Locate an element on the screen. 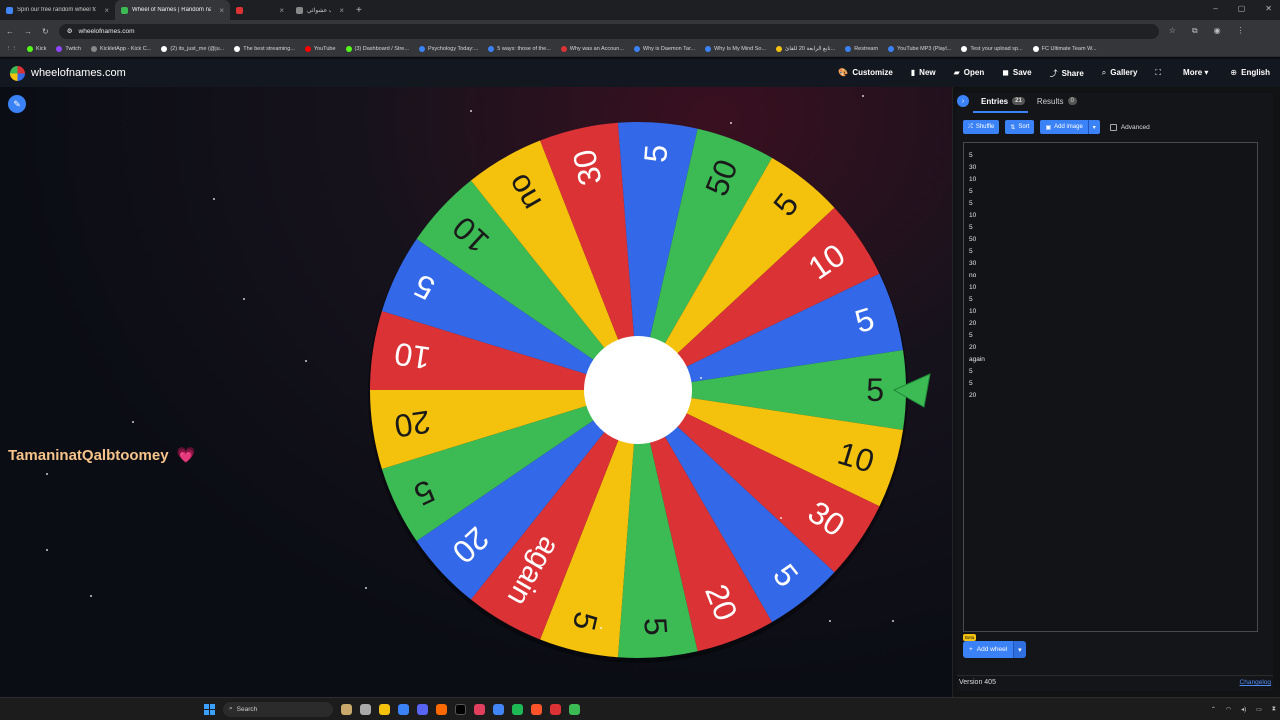  add-wheel-dropdown: ▾ is located at coordinates (1019, 649).